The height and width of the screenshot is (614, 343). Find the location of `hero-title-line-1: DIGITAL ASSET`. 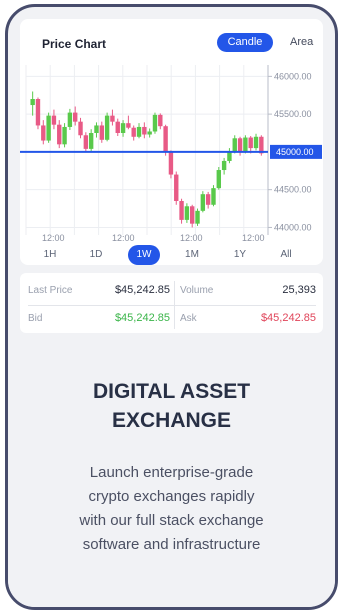

hero-title-line-1: DIGITAL ASSET is located at coordinates (171, 391).